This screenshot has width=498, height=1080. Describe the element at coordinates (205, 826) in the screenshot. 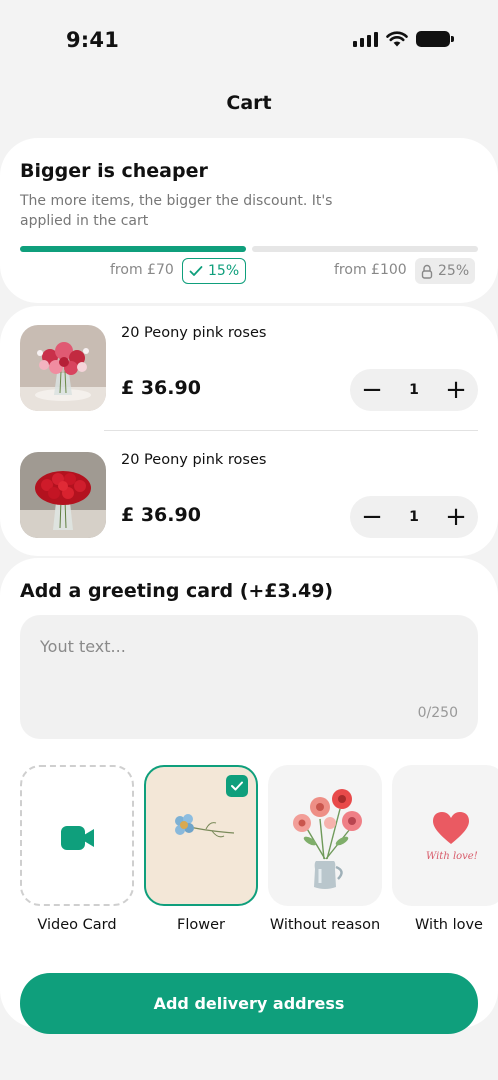

I see `flower-sprig-icon` at that location.